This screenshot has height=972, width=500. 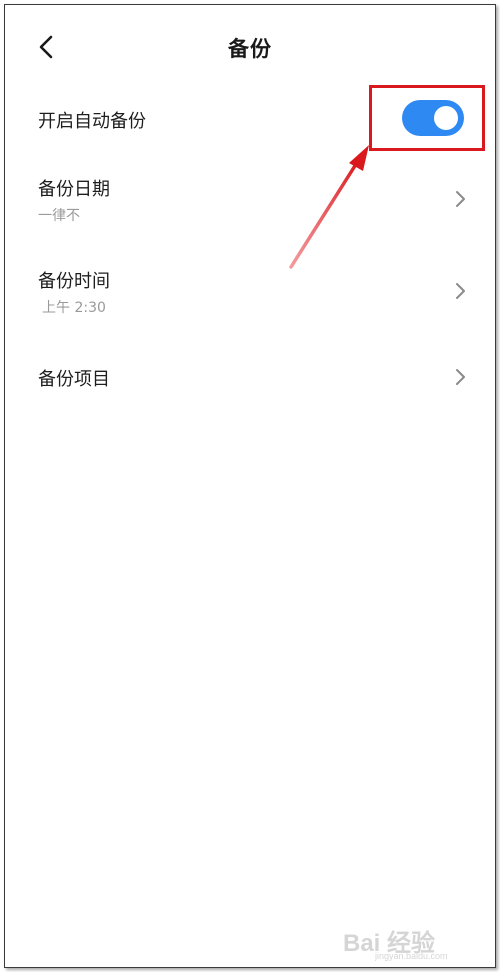 What do you see at coordinates (250, 379) in the screenshot?
I see `backup-items-row: 备份项目` at bounding box center [250, 379].